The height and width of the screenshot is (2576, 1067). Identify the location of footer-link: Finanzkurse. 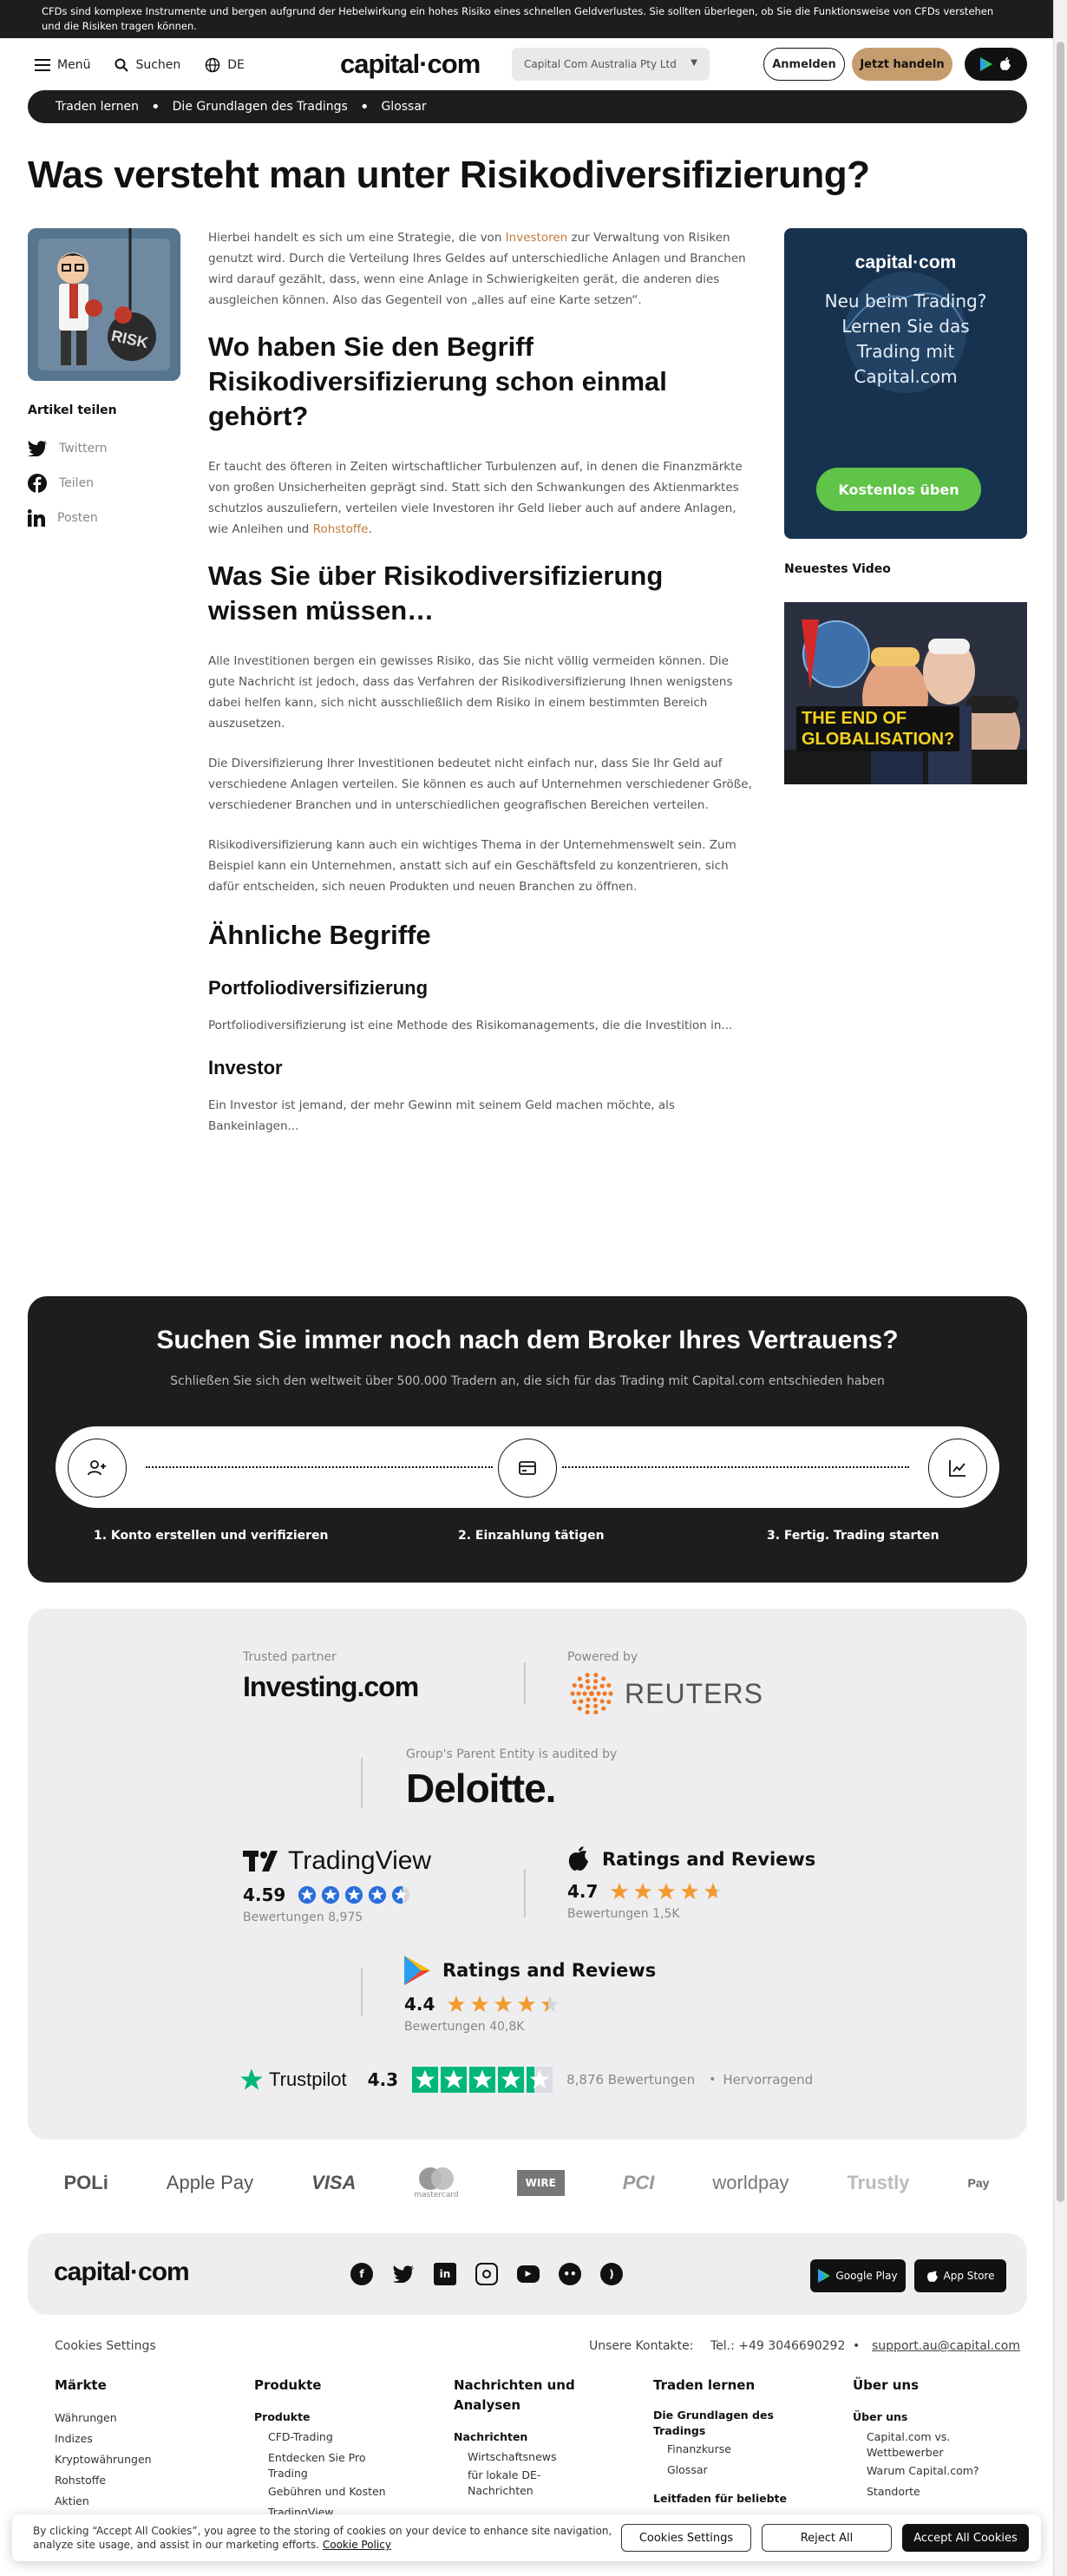
(748, 2449).